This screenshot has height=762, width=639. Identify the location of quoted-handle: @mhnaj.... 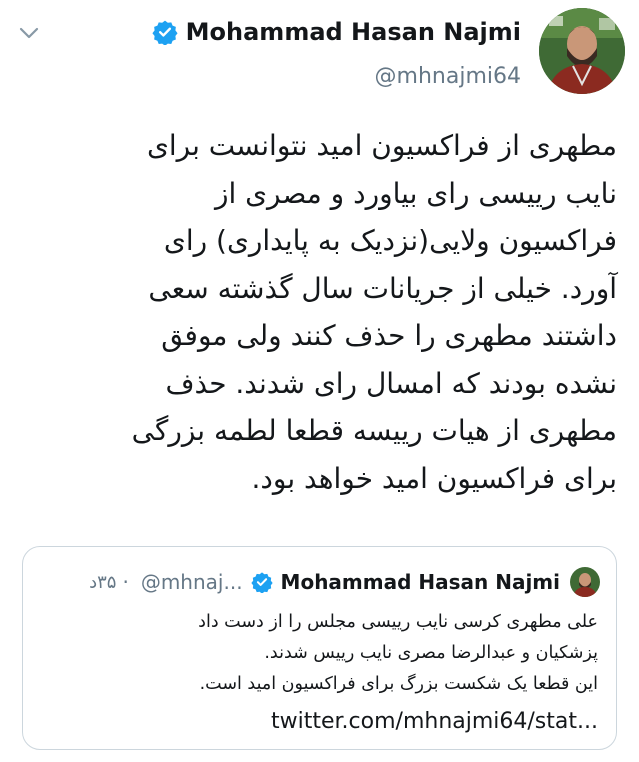
(191, 582).